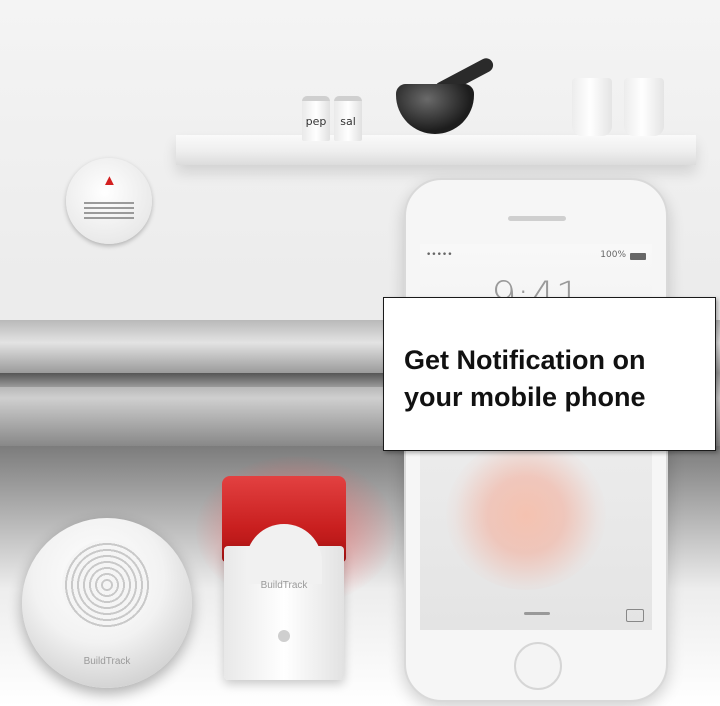  Describe the element at coordinates (107, 661) in the screenshot. I see `detector-brand-label: BuildTrack` at that location.